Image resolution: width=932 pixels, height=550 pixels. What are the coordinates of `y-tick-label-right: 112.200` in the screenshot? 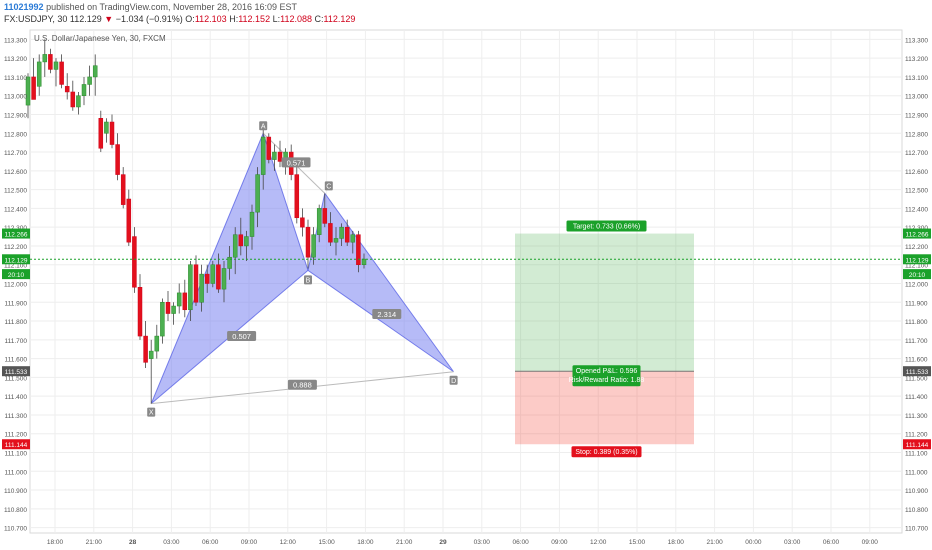 It's located at (916, 247).